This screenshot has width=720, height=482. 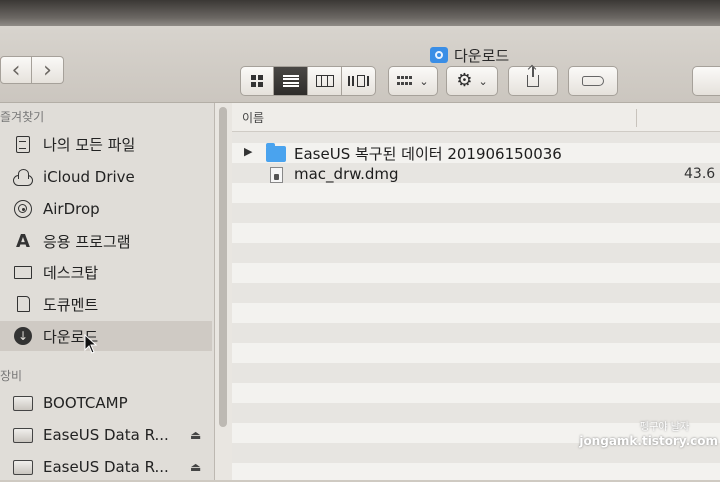 What do you see at coordinates (253, 117) in the screenshot?
I see `column-header-name: 이름` at bounding box center [253, 117].